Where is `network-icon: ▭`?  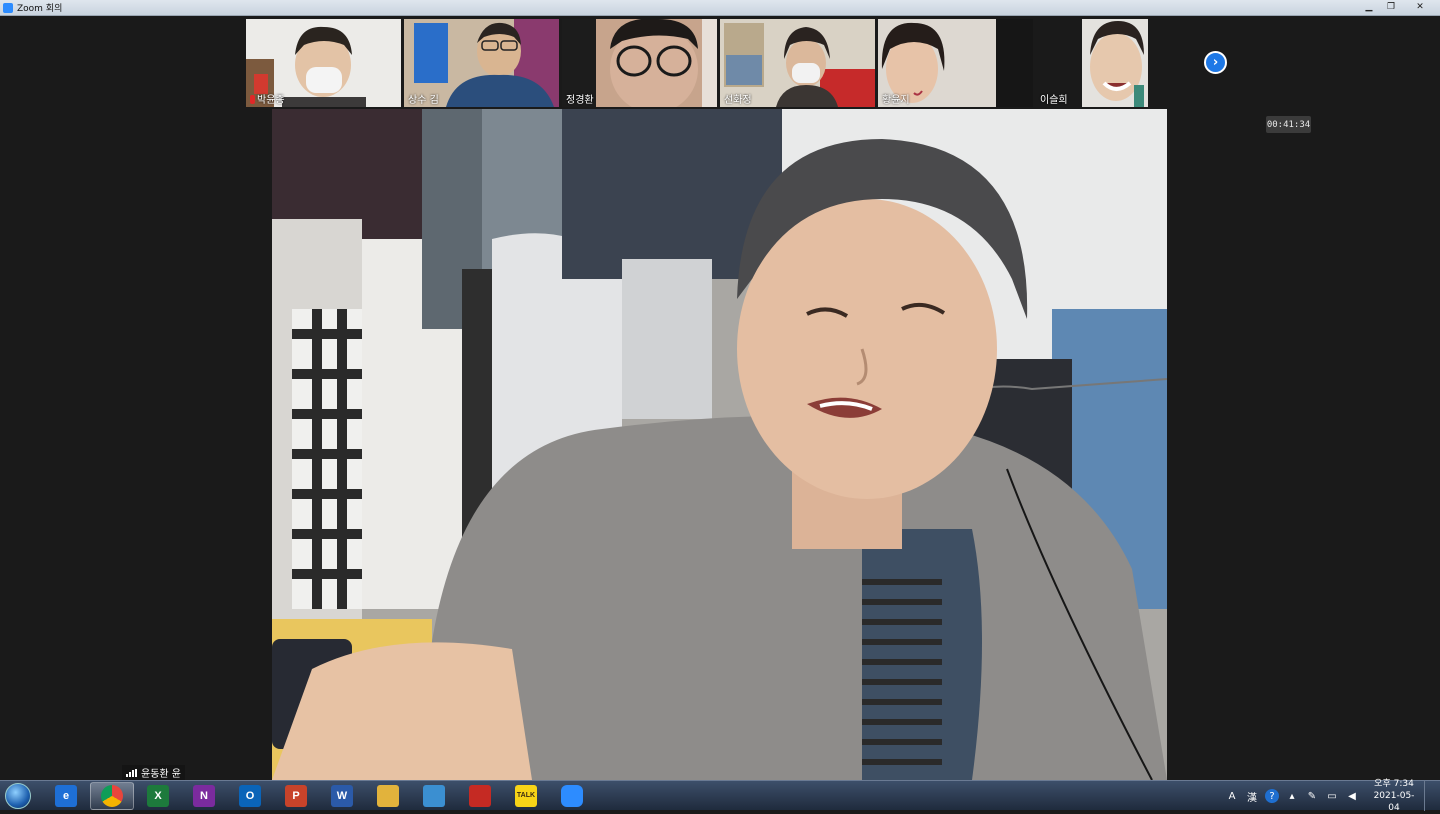 network-icon: ▭ is located at coordinates (1332, 796).